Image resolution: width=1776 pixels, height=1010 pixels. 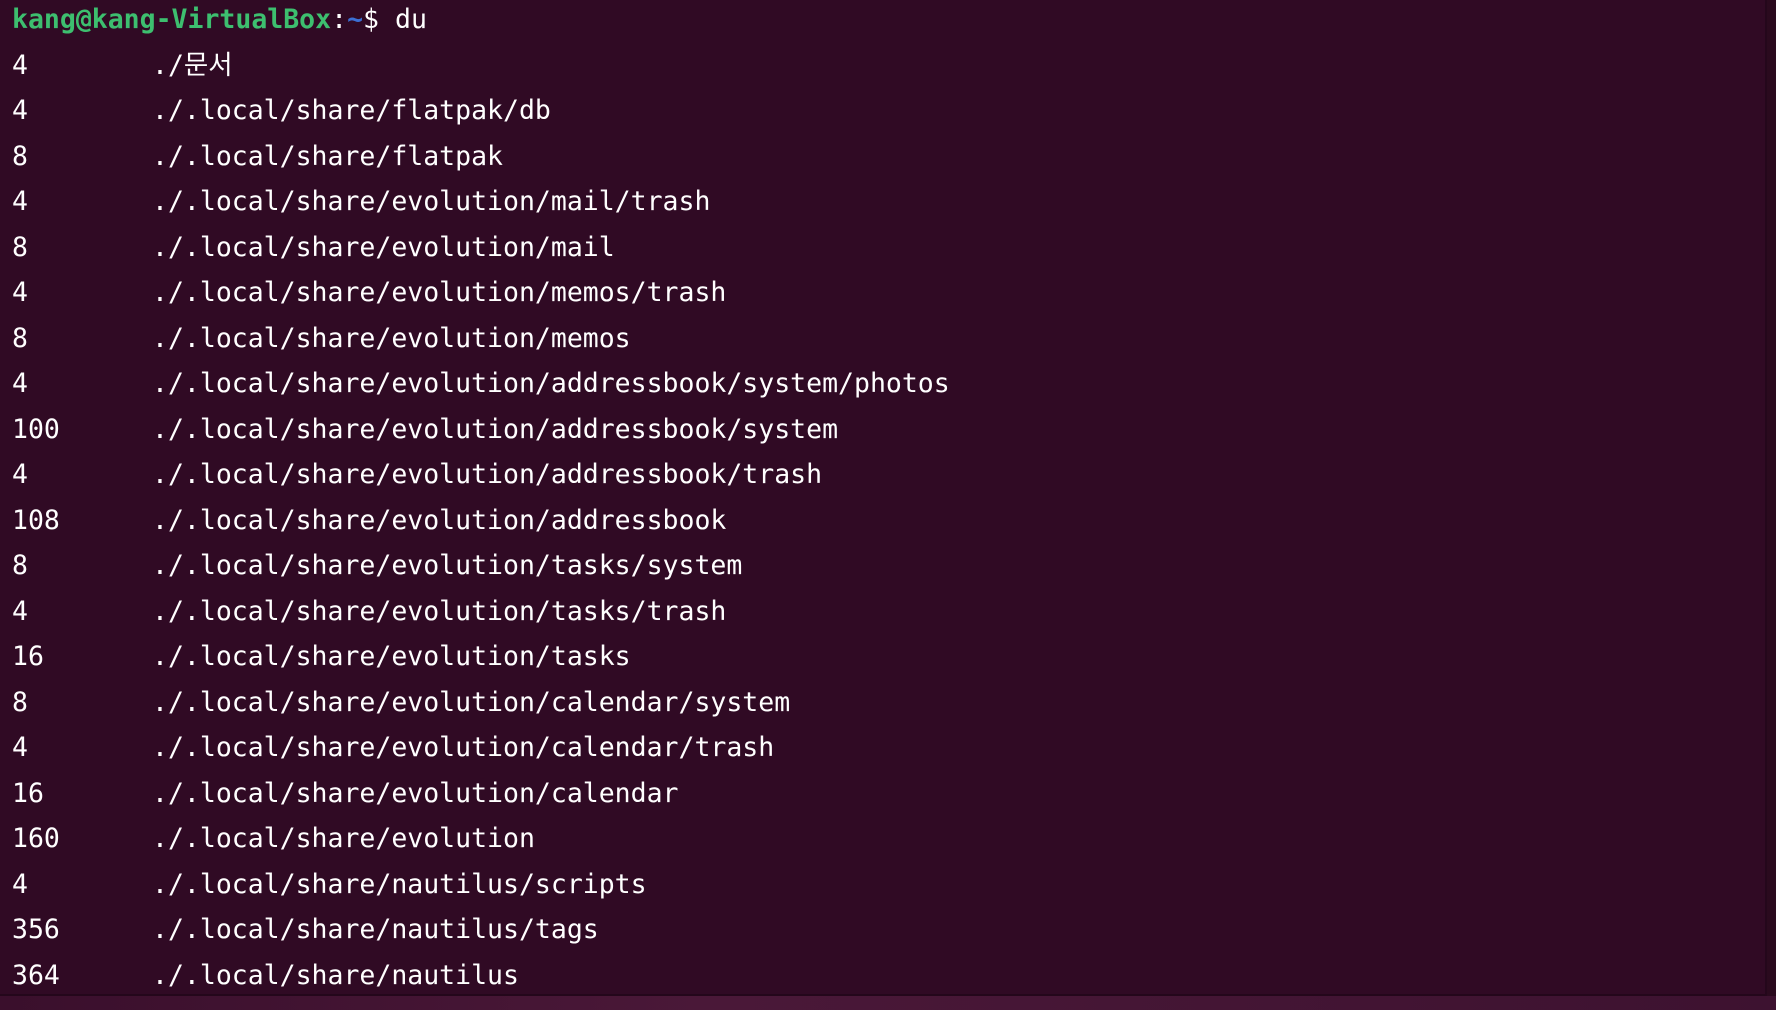 What do you see at coordinates (375, 929) in the screenshot?
I see `output-path: ./.local/share/nautilus/tags` at bounding box center [375, 929].